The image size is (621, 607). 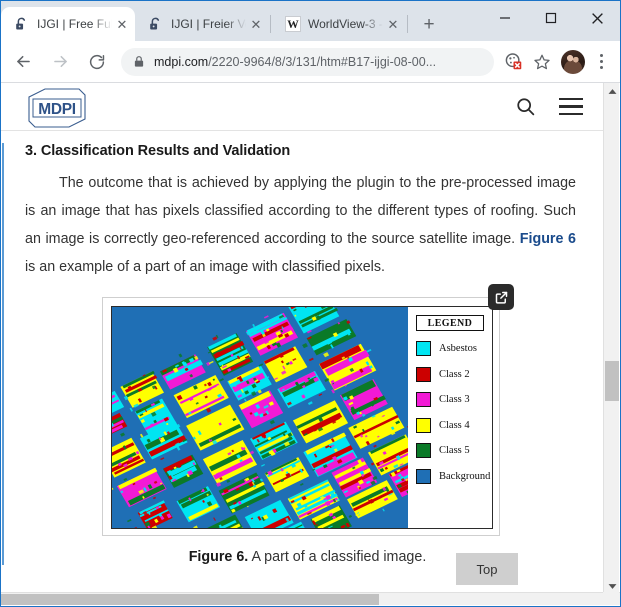 What do you see at coordinates (612, 381) in the screenshot?
I see `vertical-scrollbar-thumb` at bounding box center [612, 381].